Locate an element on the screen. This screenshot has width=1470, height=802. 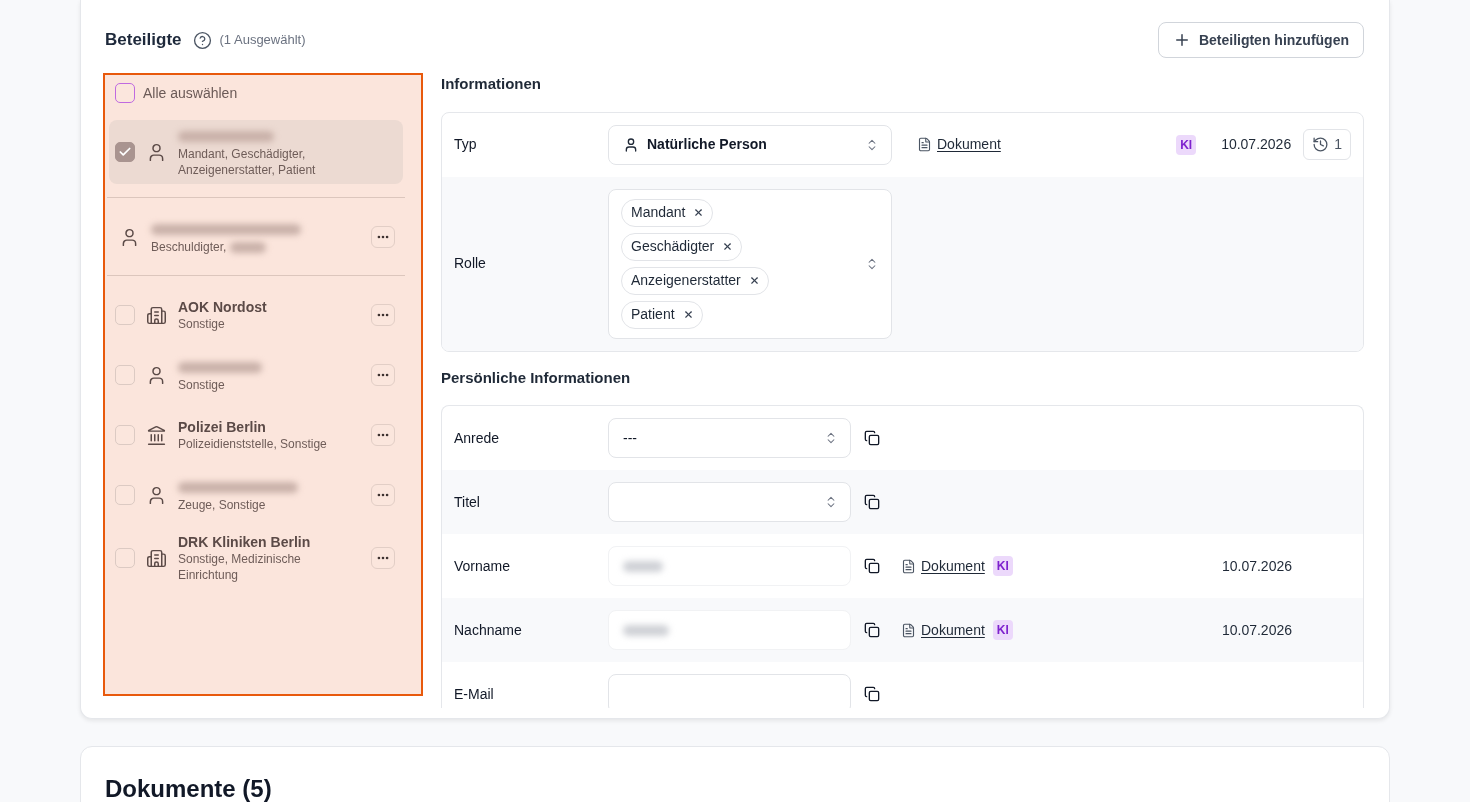
select-all-checkbox is located at coordinates (125, 93).